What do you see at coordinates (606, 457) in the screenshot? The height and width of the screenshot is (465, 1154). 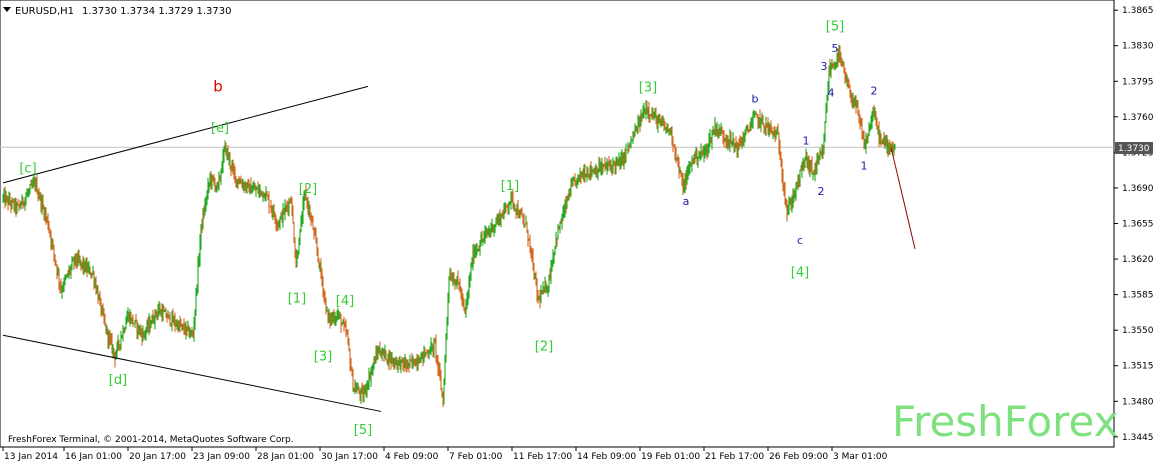 I see `x-tick-label: 14 Feb 09:00` at bounding box center [606, 457].